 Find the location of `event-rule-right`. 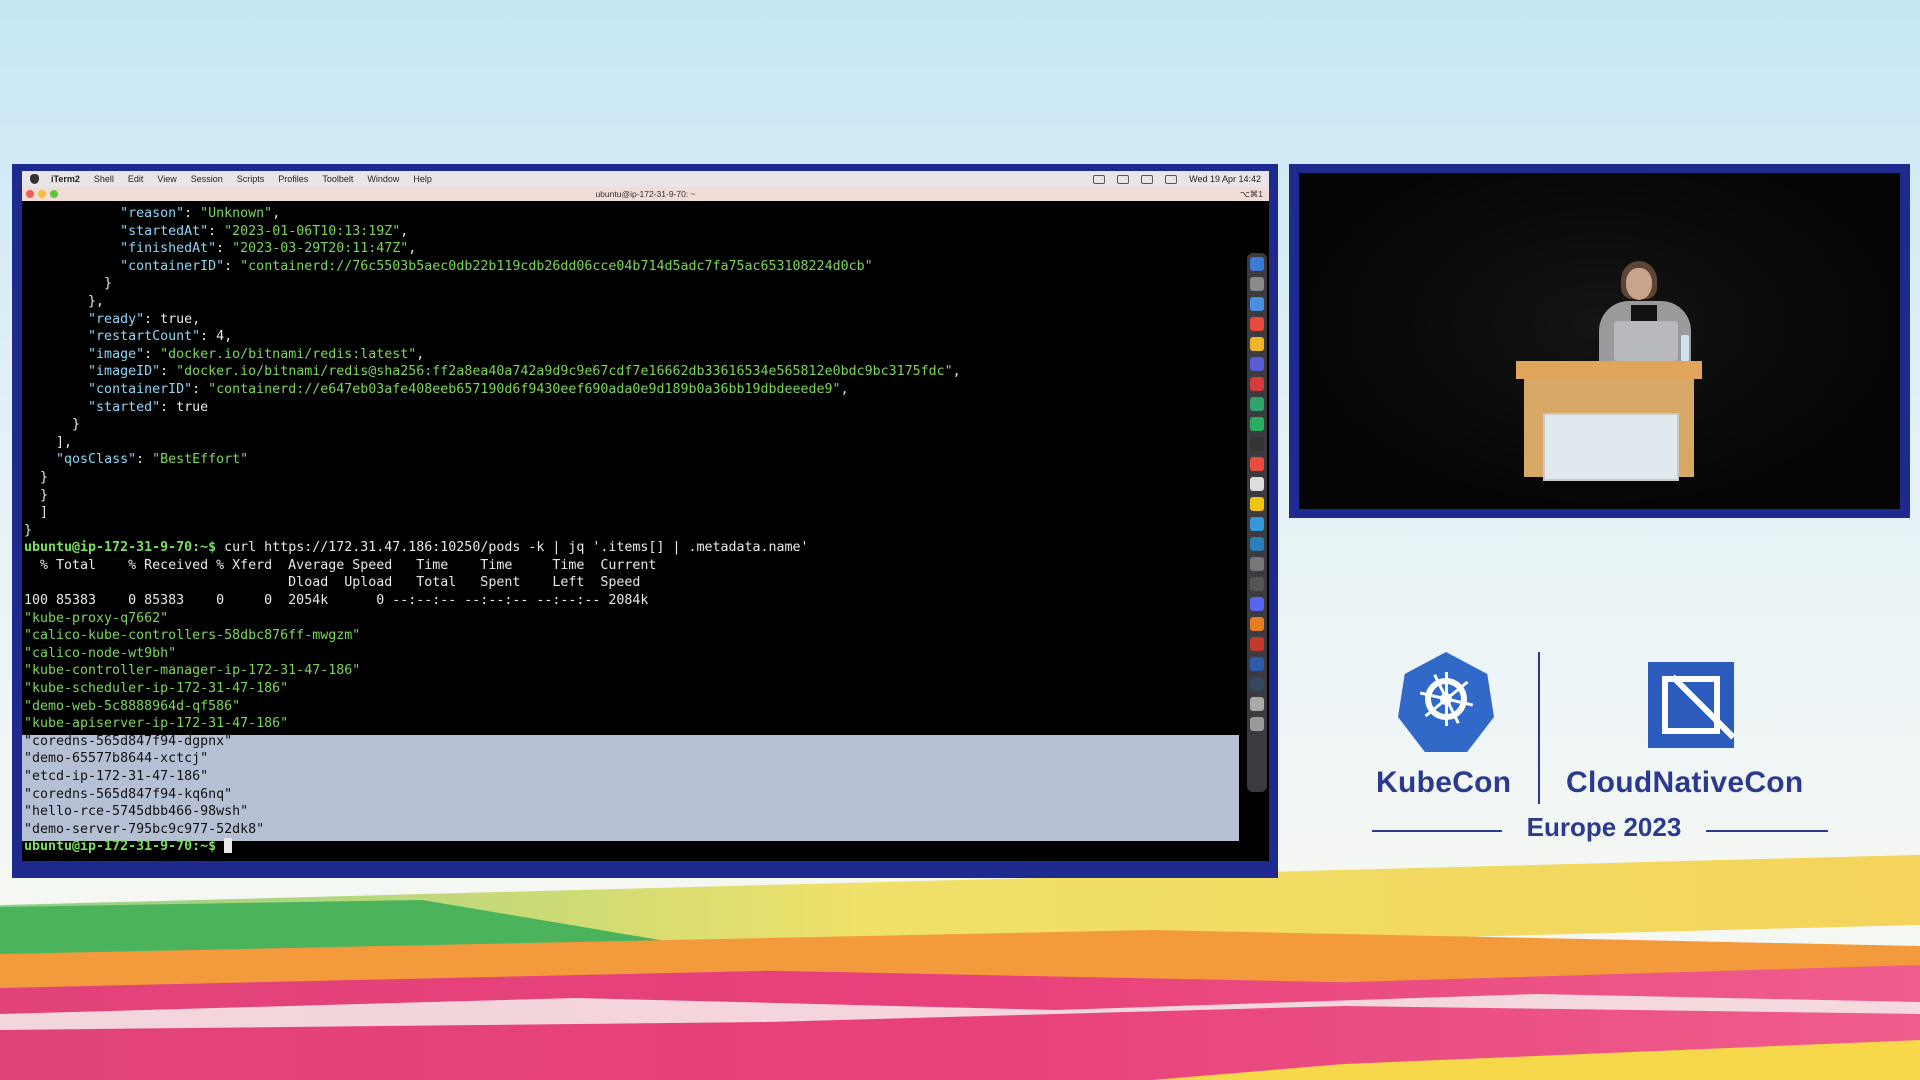

event-rule-right is located at coordinates (1767, 831).